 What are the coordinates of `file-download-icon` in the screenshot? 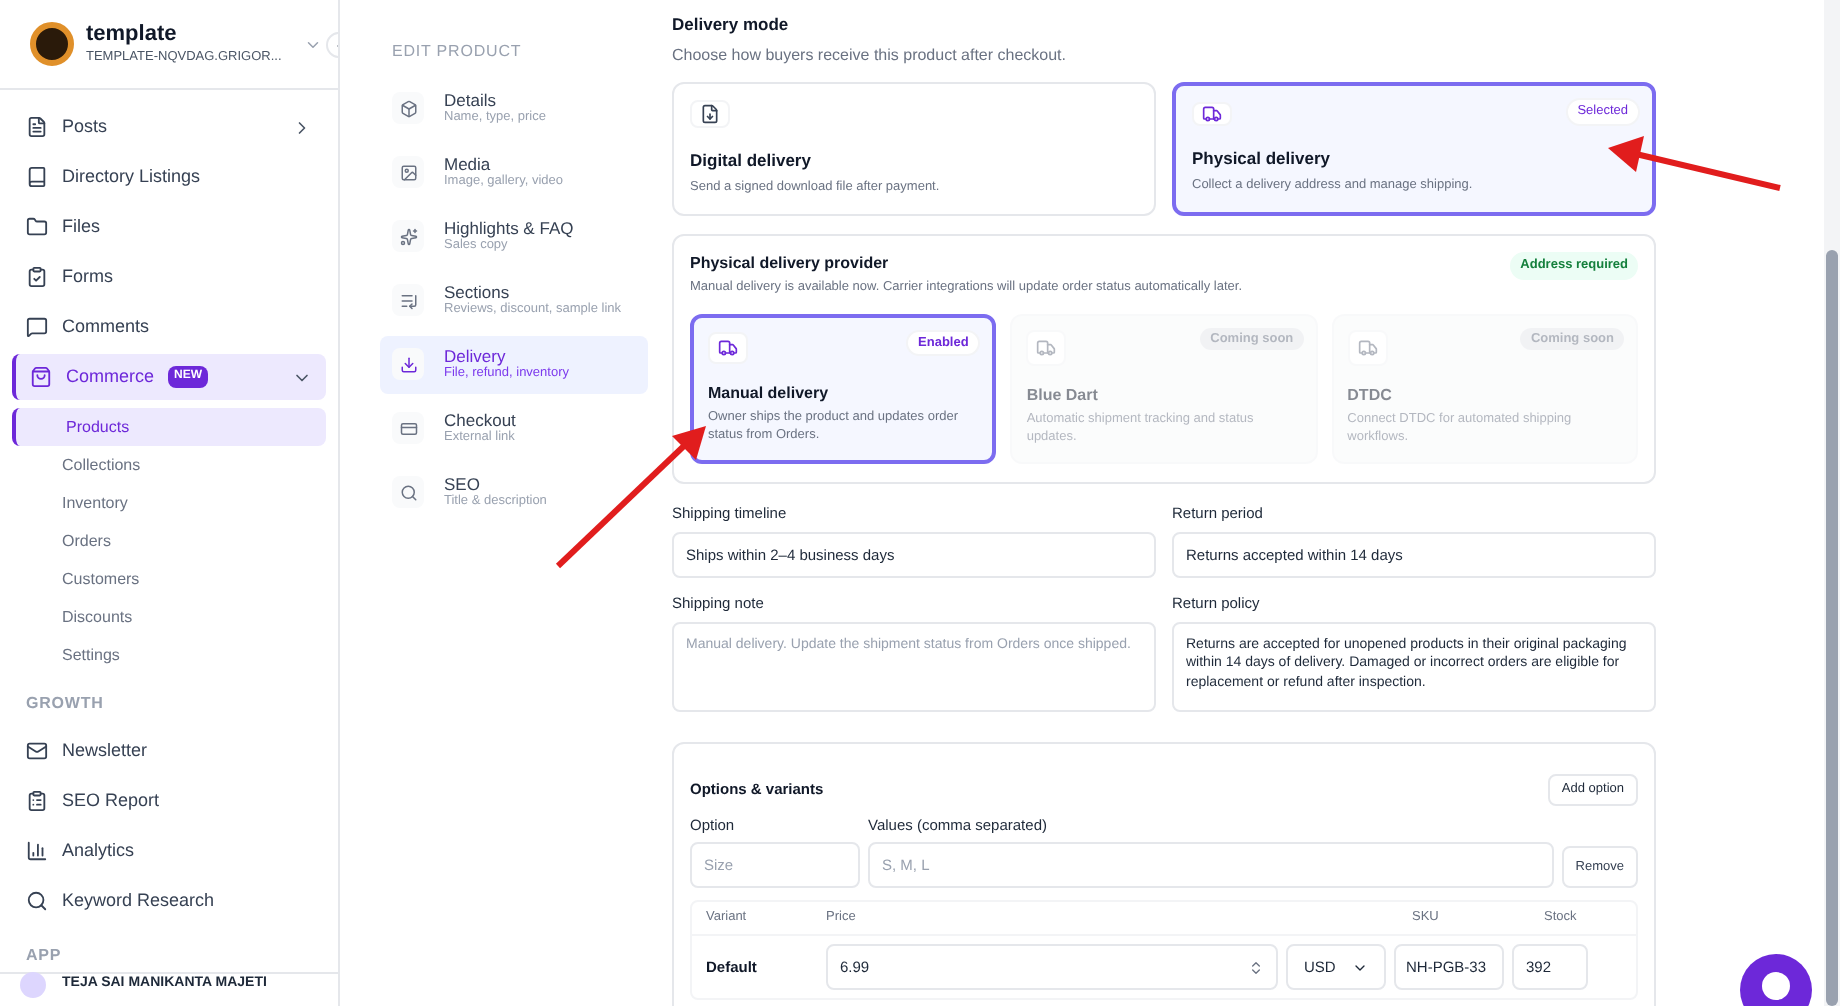 It's located at (710, 114).